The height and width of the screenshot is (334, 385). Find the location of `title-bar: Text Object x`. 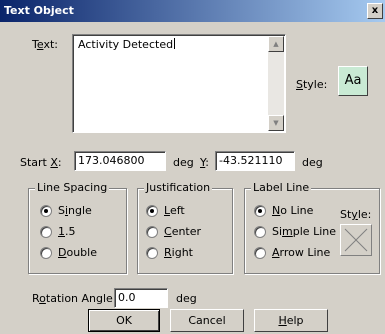

title-bar: Text Object x is located at coordinates (192, 11).